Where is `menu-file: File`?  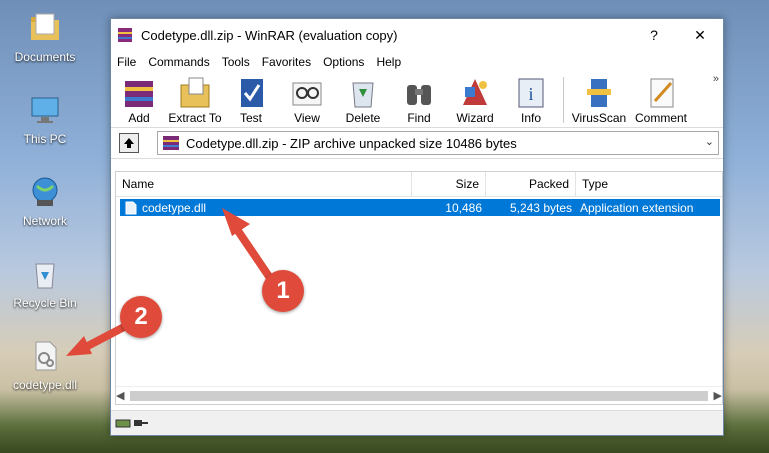 menu-file: File is located at coordinates (126, 62).